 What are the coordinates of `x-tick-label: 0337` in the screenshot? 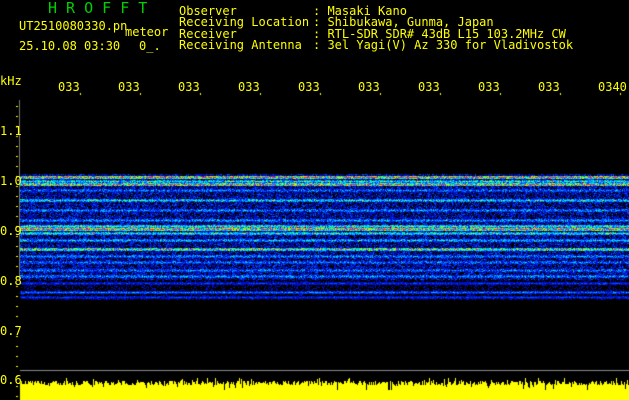 It's located at (428, 87).